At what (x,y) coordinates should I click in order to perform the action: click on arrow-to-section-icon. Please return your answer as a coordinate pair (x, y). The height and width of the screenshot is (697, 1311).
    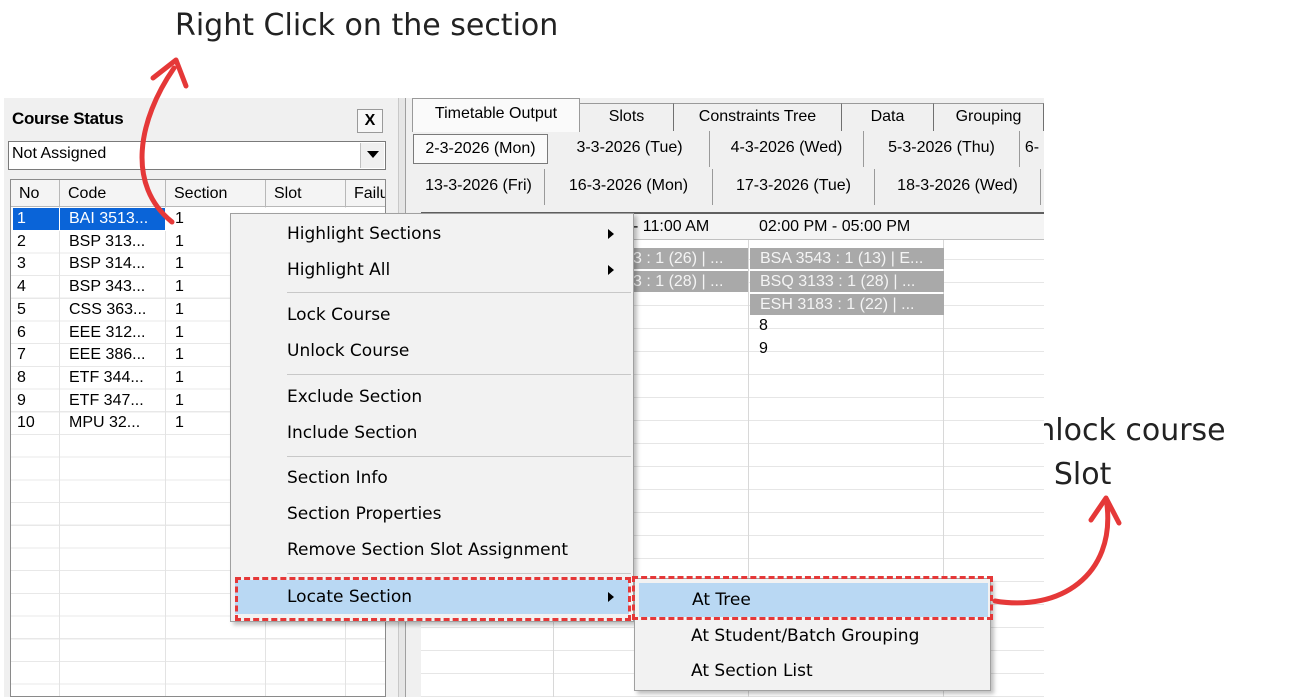
    Looking at the image, I should click on (158, 145).